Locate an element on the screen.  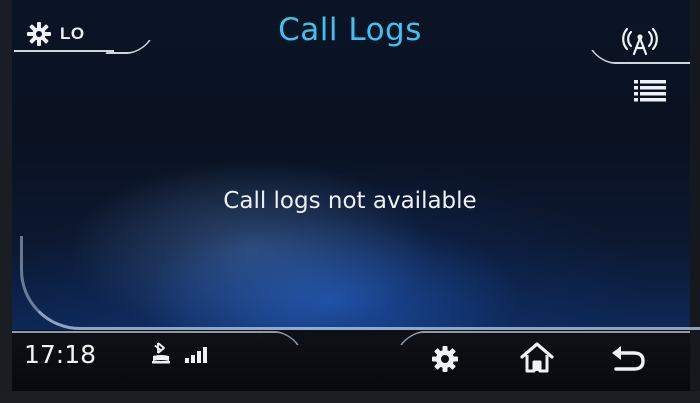
tab-divider-right is located at coordinates (652, 63).